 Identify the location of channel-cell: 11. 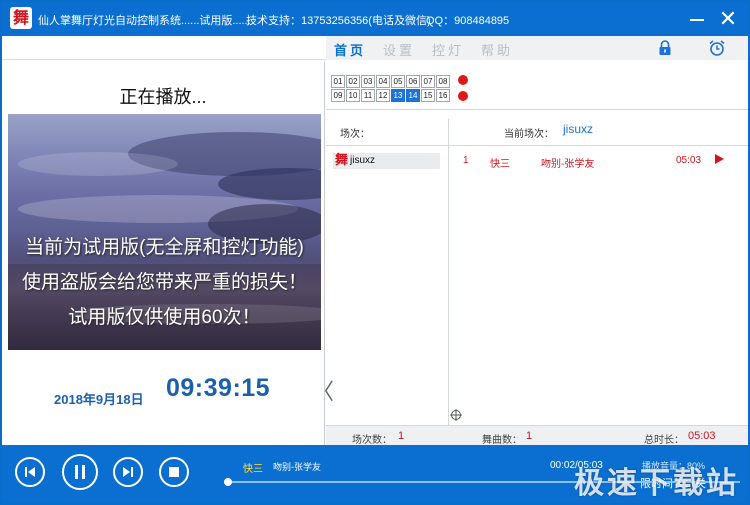
(368, 95).